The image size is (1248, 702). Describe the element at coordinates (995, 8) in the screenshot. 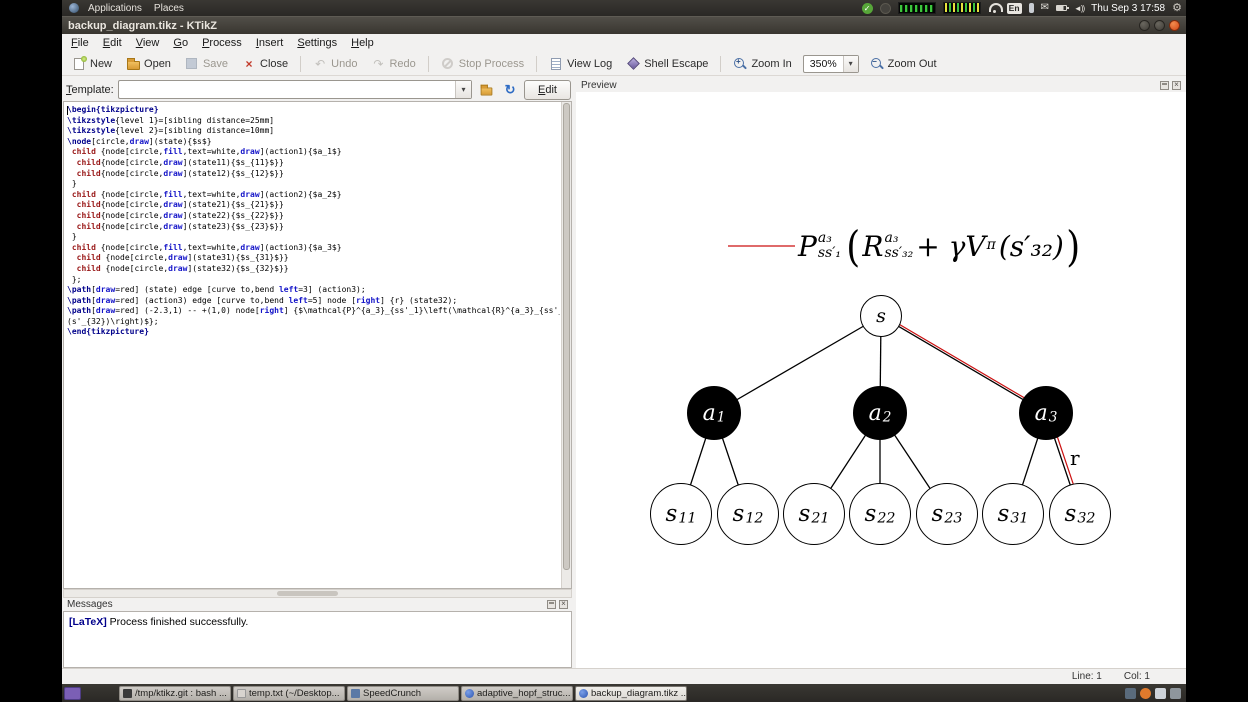

I see `wifi-icon` at that location.